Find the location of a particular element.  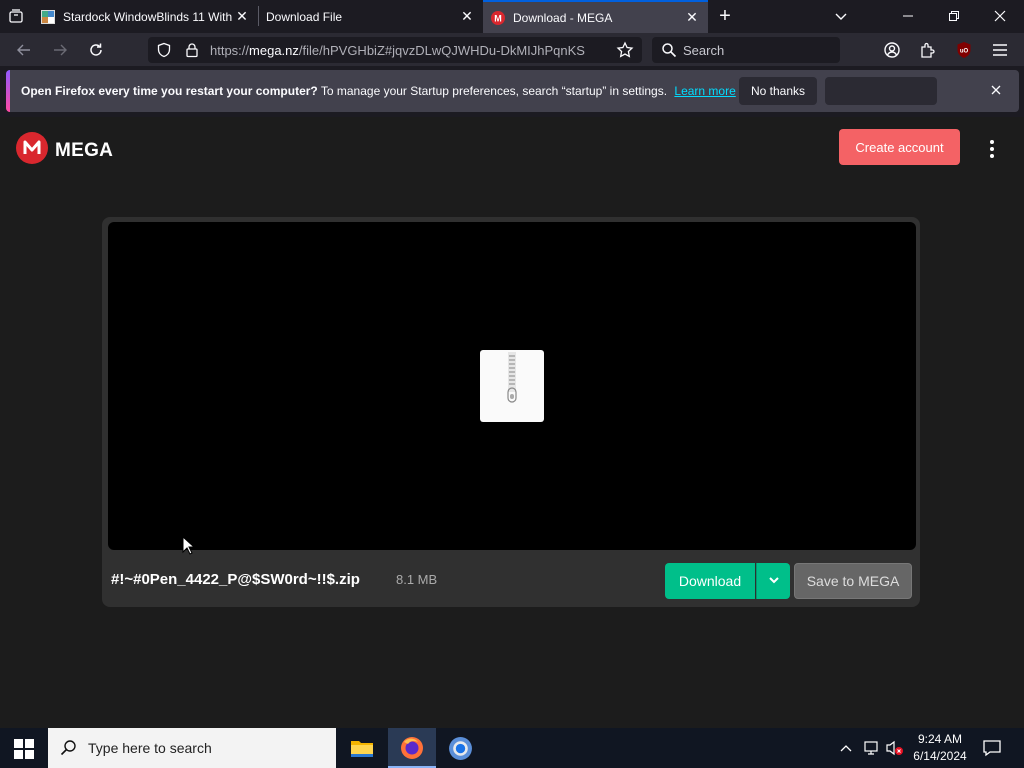

no-thanks-button: No thanks is located at coordinates (778, 91).